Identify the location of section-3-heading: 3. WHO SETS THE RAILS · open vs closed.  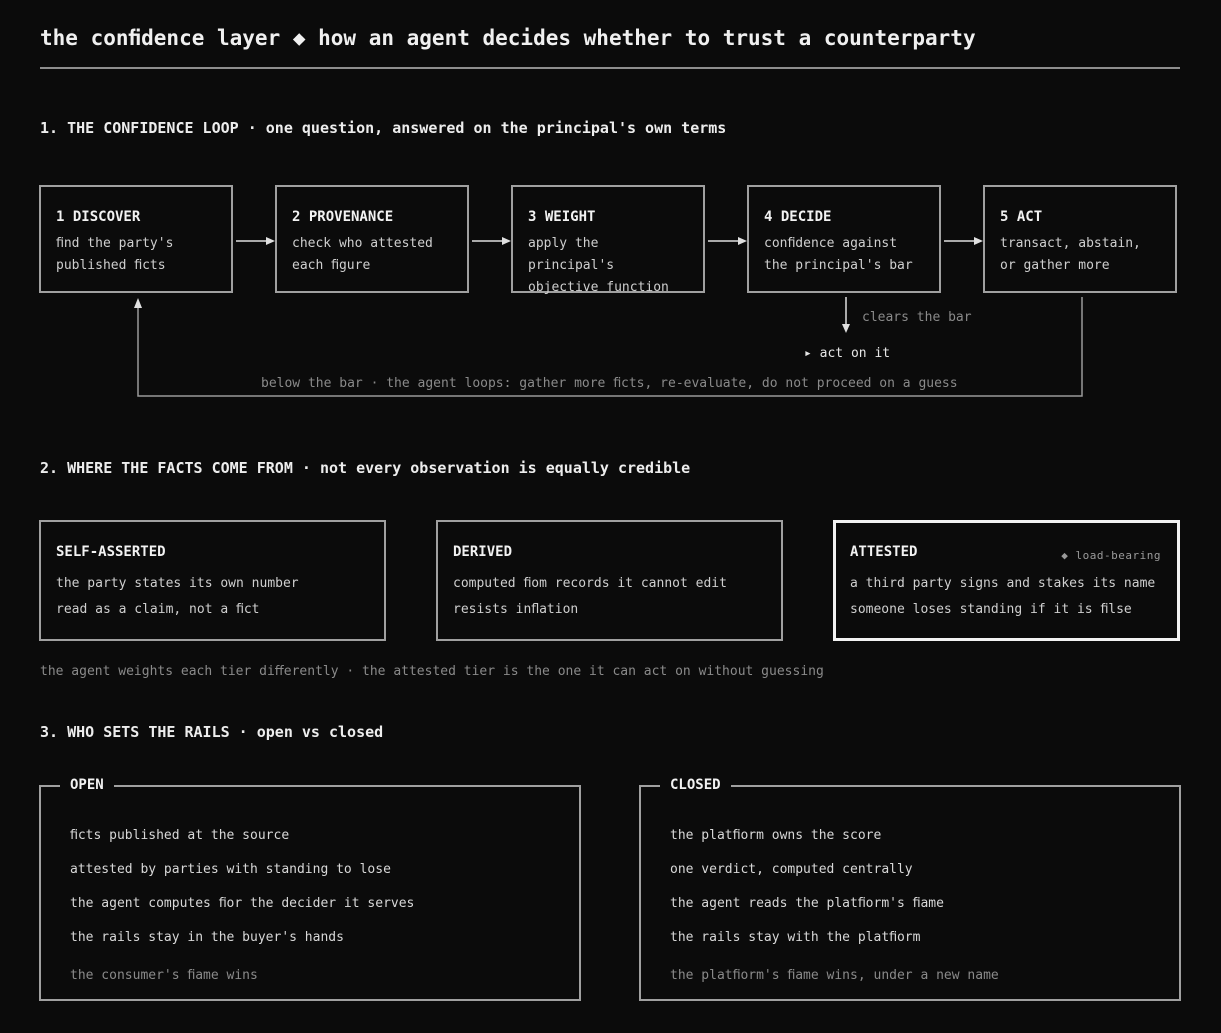
(212, 732).